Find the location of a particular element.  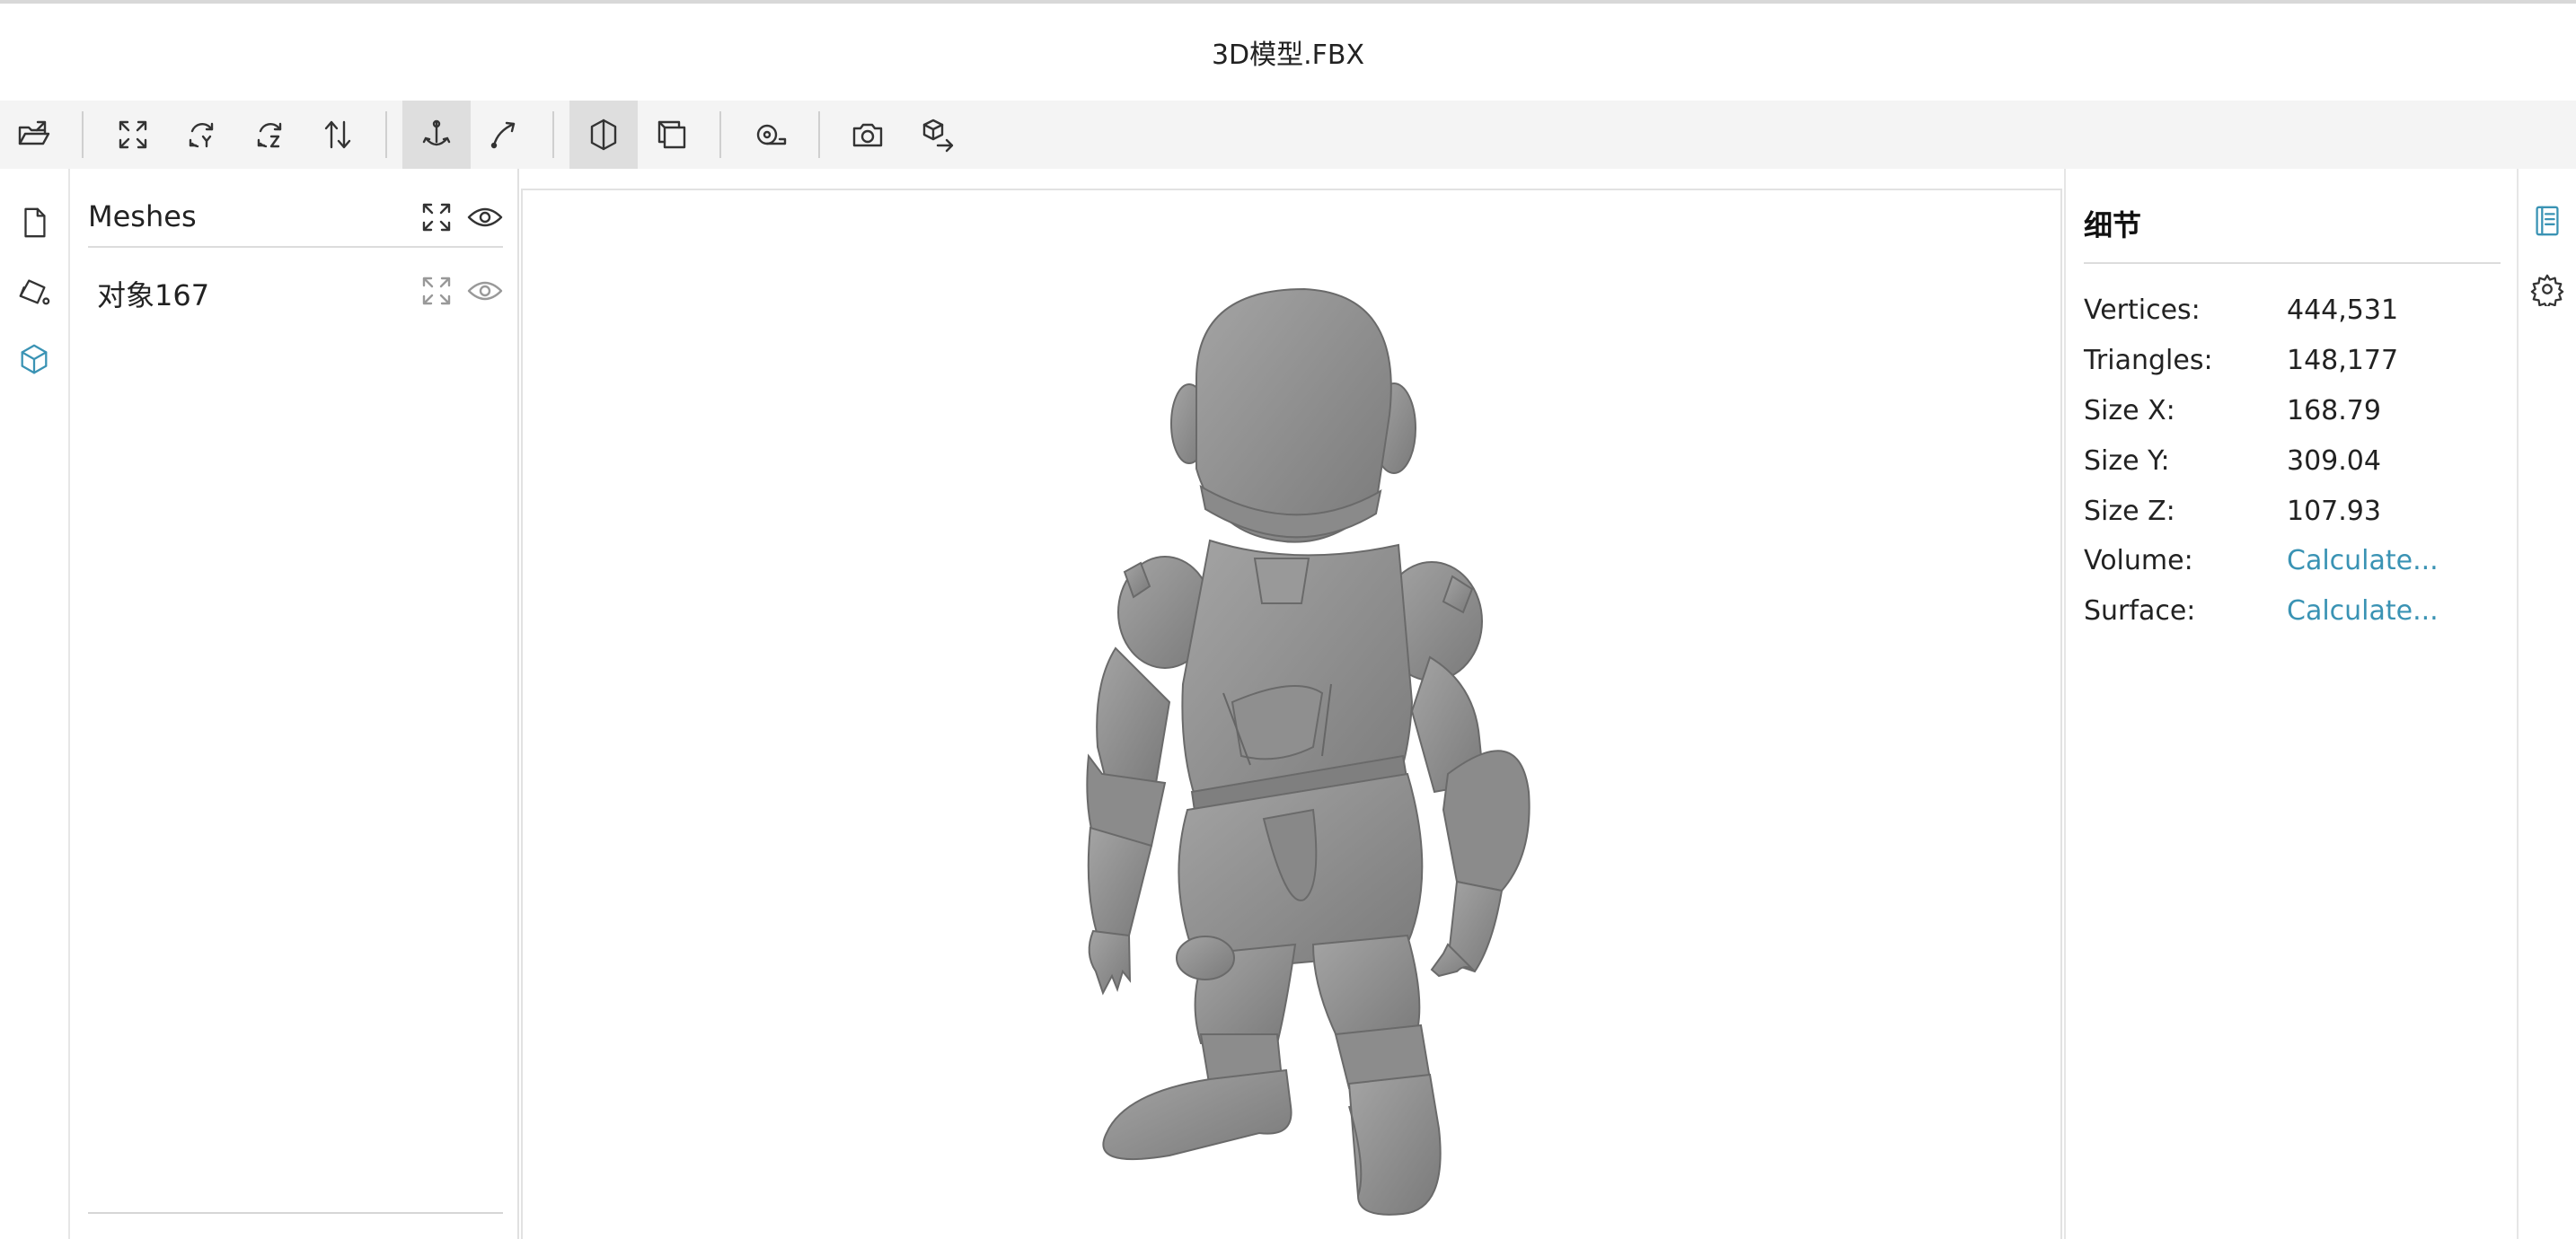

free-orbit-button is located at coordinates (505, 135).